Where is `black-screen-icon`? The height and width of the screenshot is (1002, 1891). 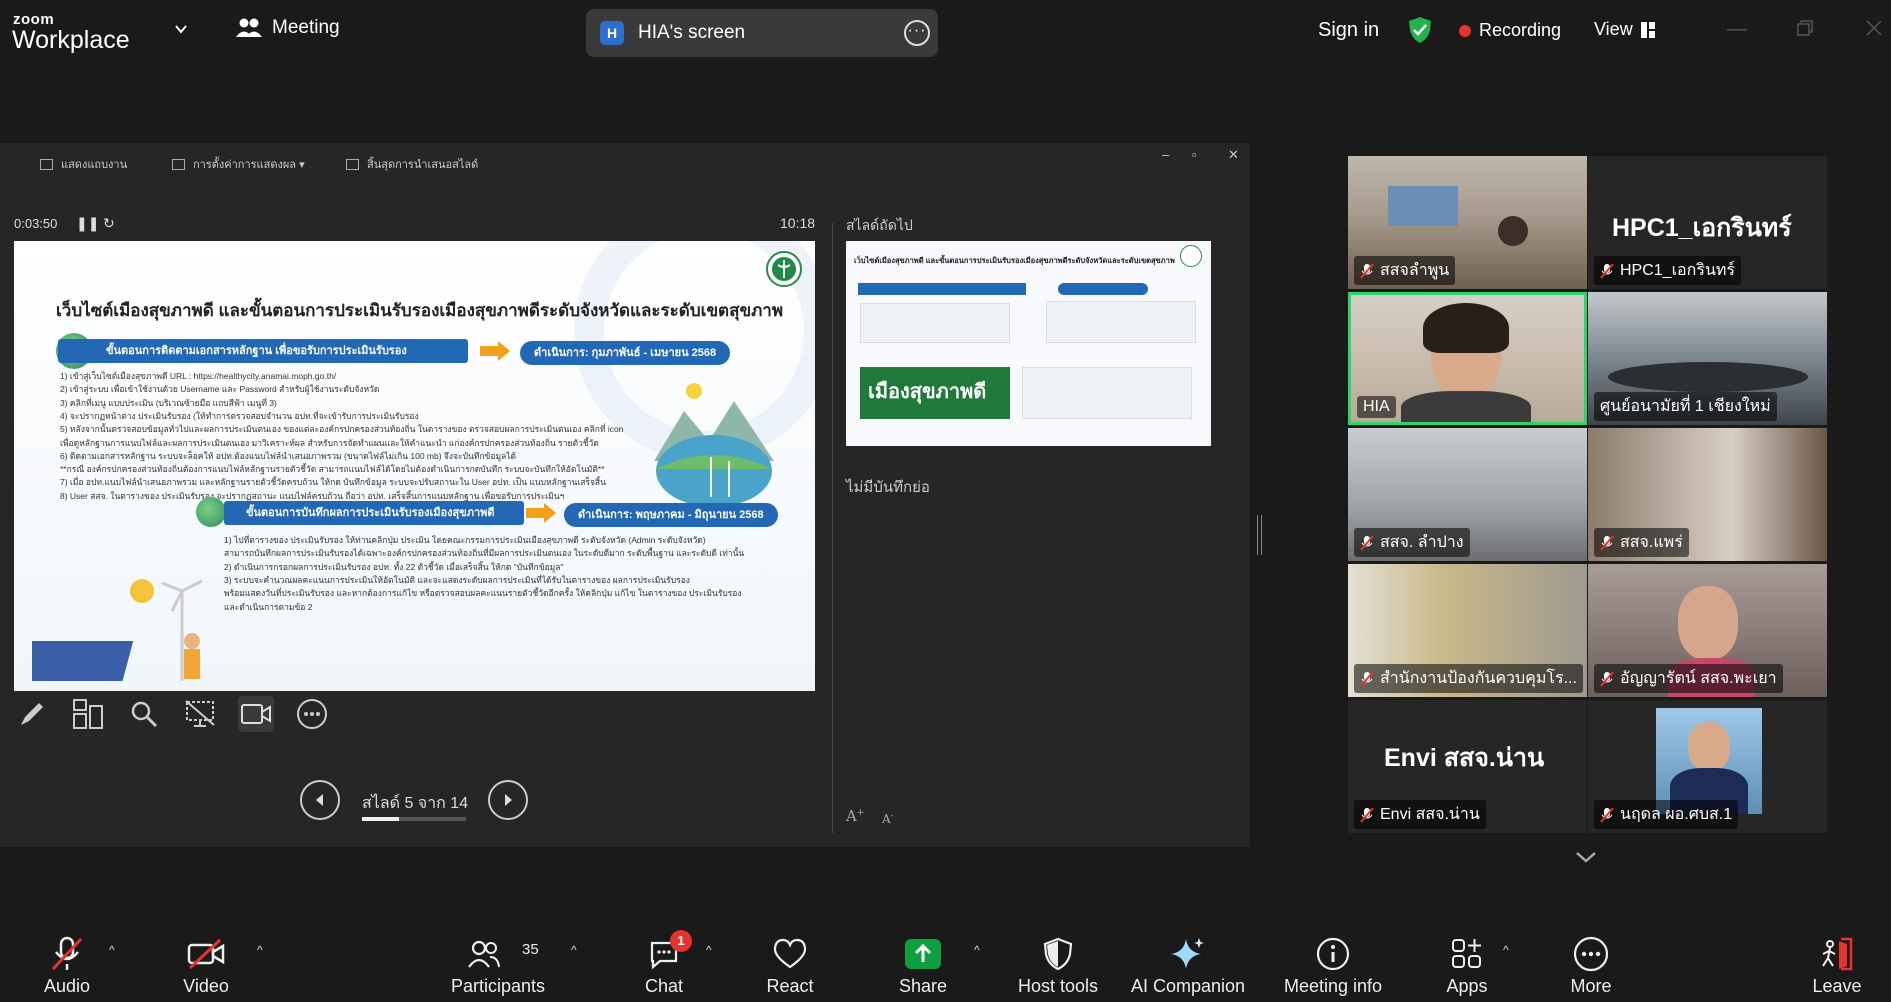
black-screen-icon is located at coordinates (200, 714).